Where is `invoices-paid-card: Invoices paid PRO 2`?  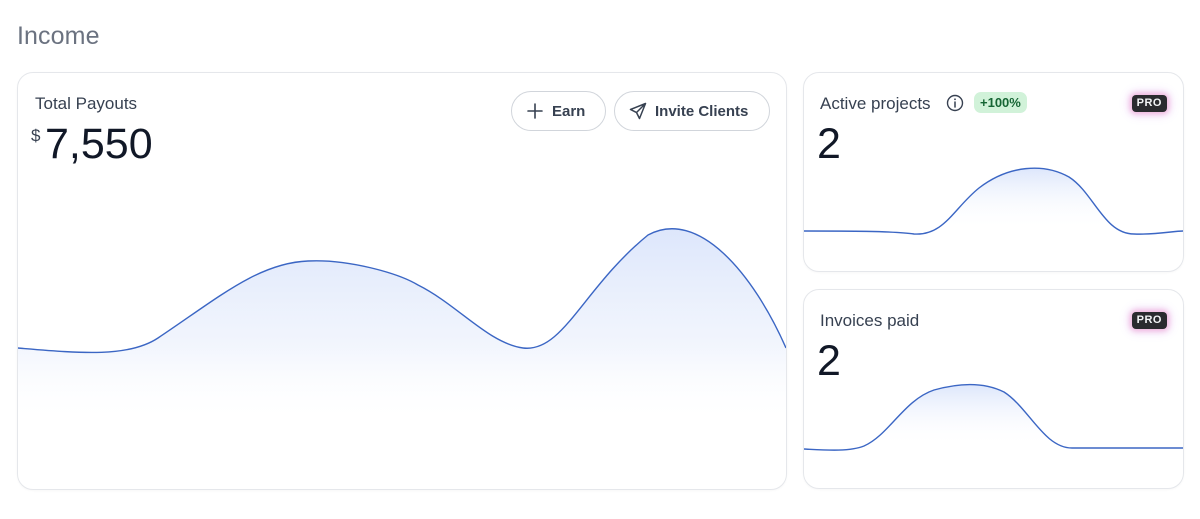
invoices-paid-card: Invoices paid PRO 2 is located at coordinates (993, 389).